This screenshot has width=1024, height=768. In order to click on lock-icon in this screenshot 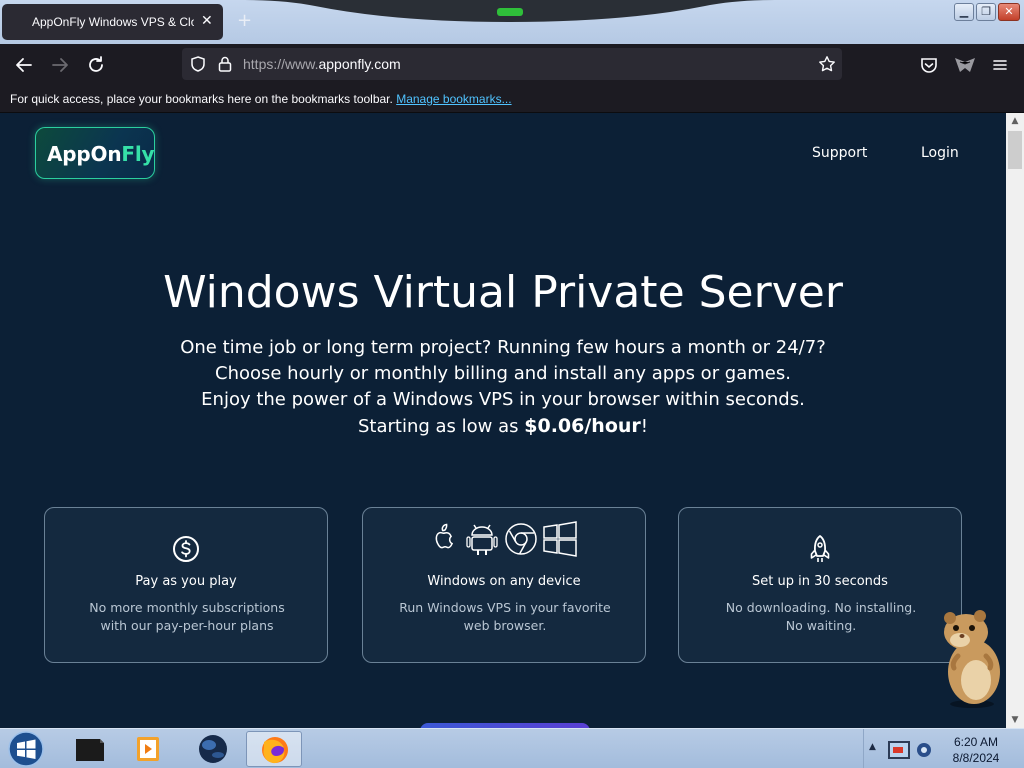, I will do `click(225, 64)`.